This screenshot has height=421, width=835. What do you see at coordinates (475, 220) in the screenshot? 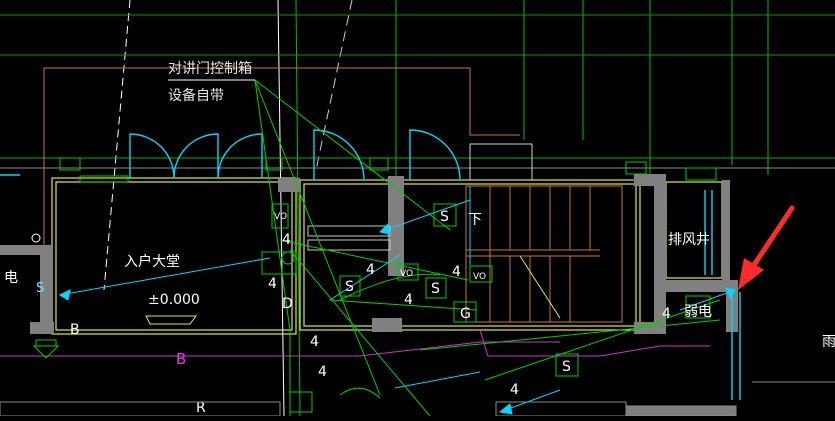
I see `down-label: 下` at bounding box center [475, 220].